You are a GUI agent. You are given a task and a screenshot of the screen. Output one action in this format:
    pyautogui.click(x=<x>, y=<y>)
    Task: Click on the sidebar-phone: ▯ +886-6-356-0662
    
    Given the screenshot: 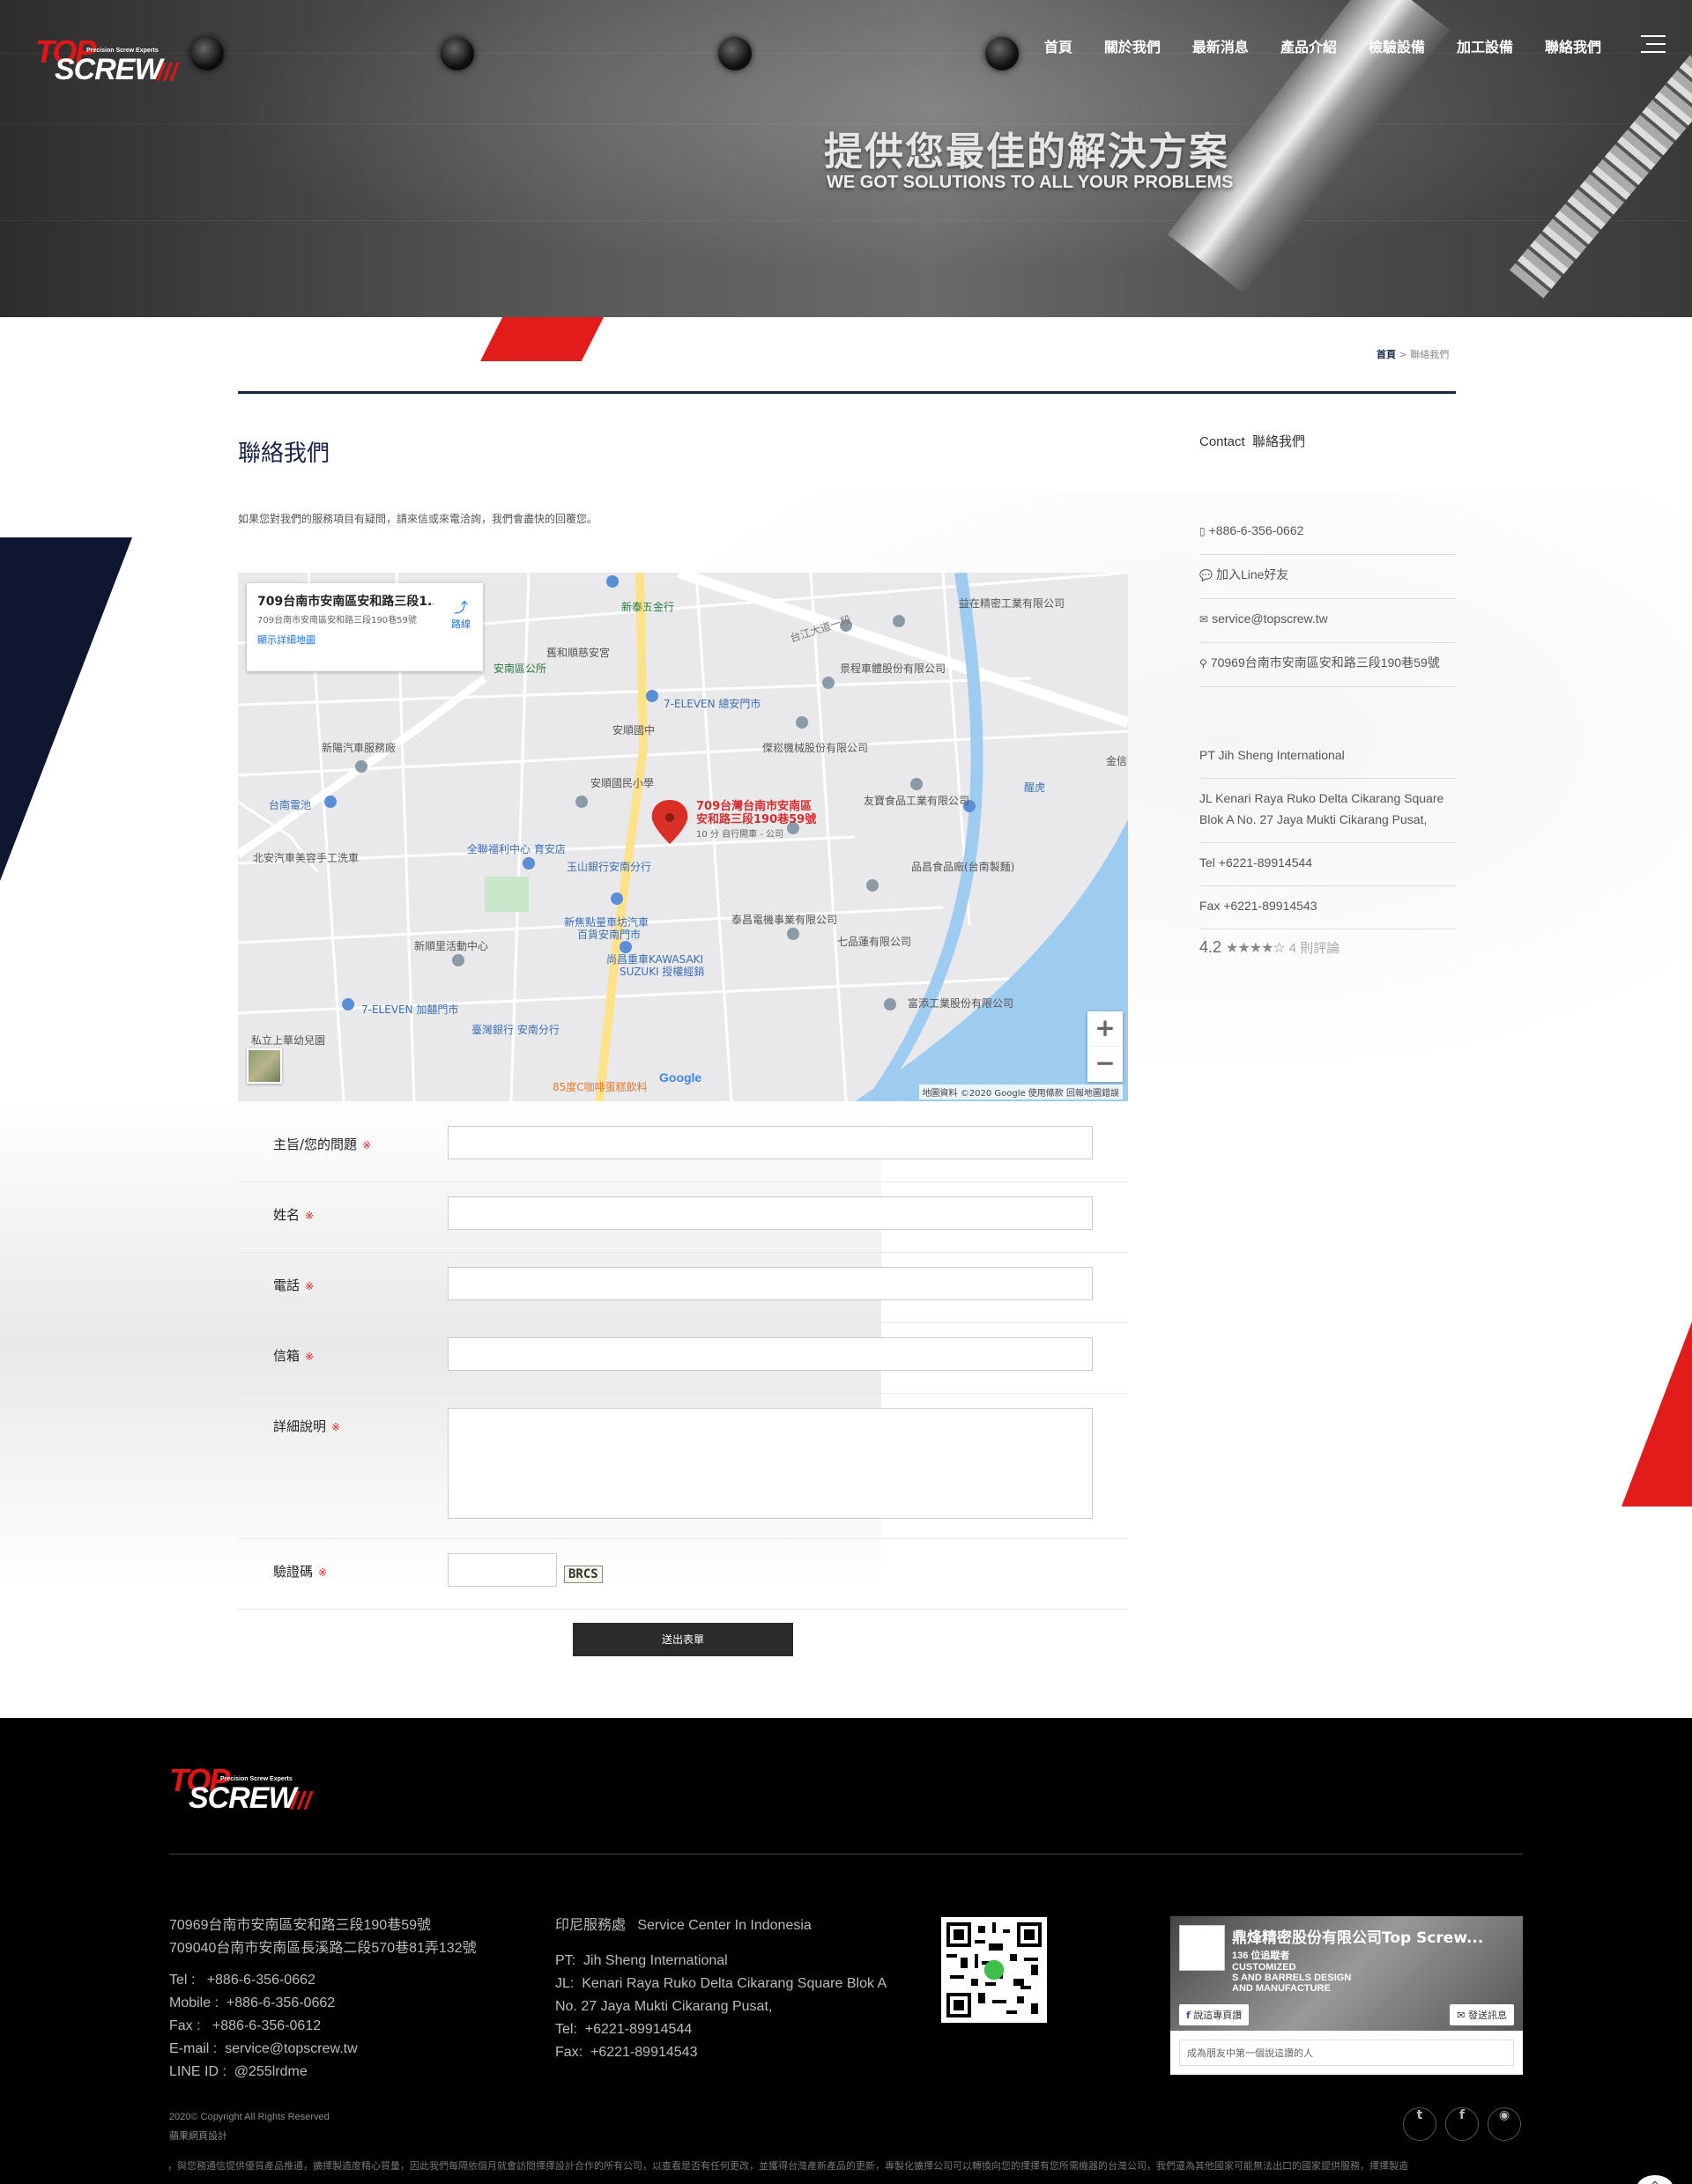 What is the action you would take?
    pyautogui.click(x=1328, y=533)
    